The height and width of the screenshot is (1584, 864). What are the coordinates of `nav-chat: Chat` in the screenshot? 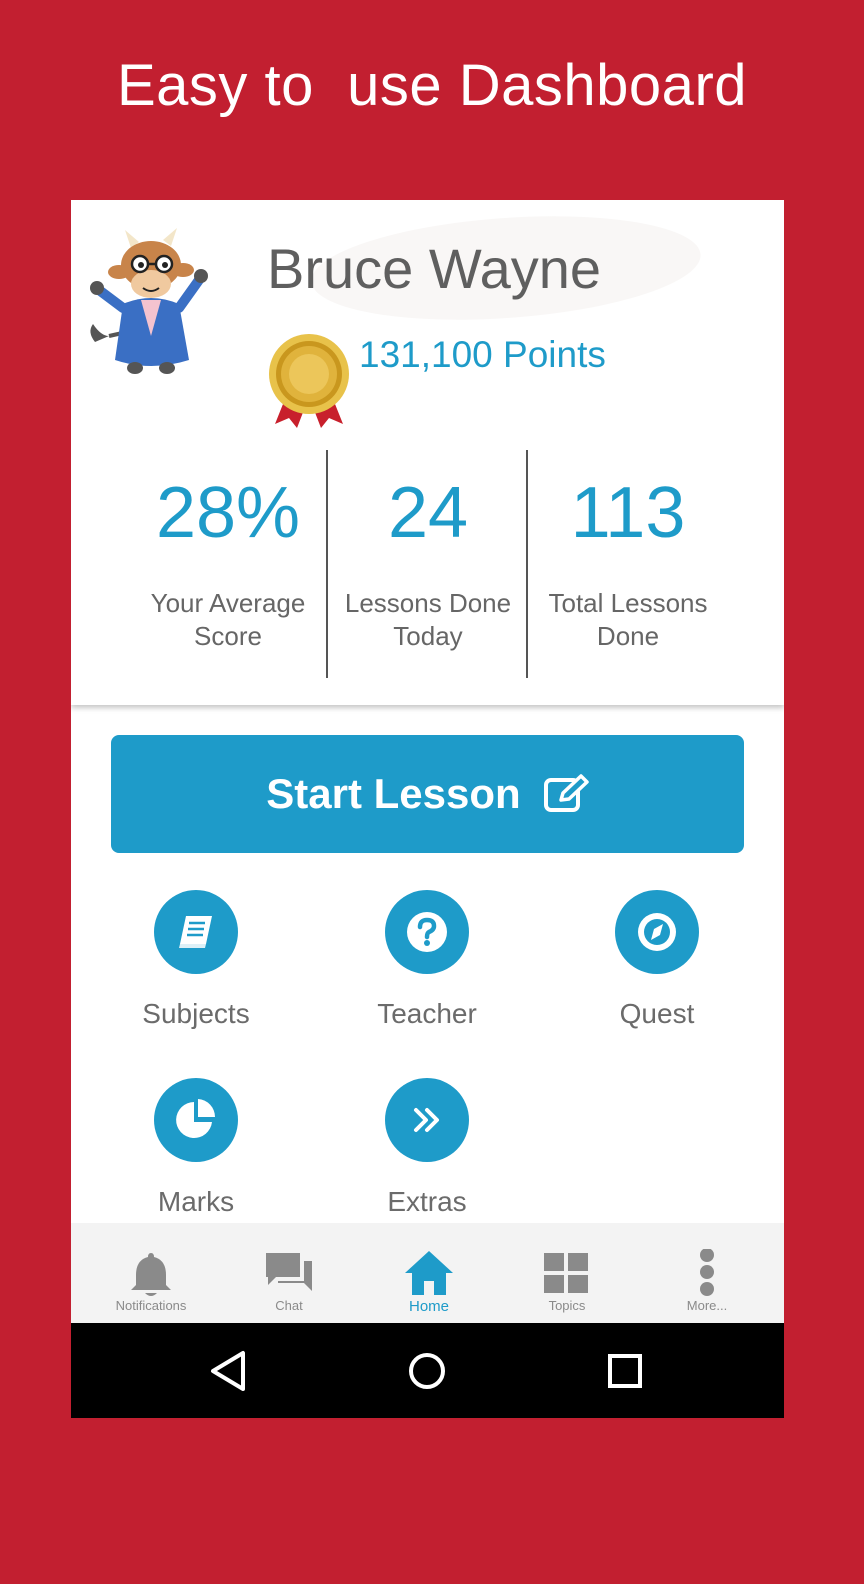 It's located at (289, 1273).